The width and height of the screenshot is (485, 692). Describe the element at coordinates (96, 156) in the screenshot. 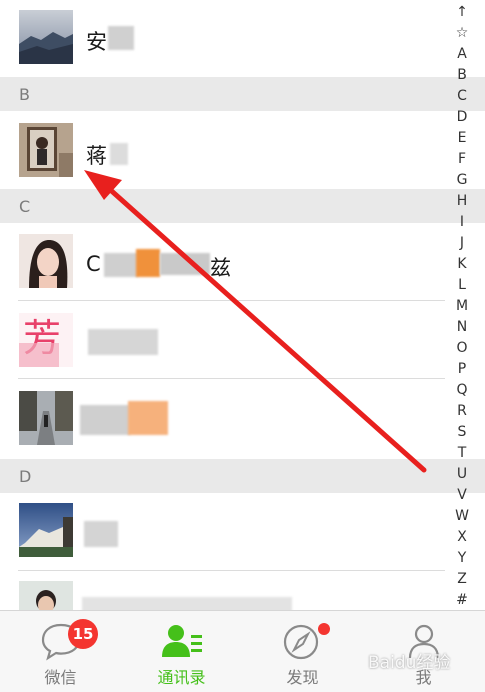

I see `contact-name: 蒋` at that location.